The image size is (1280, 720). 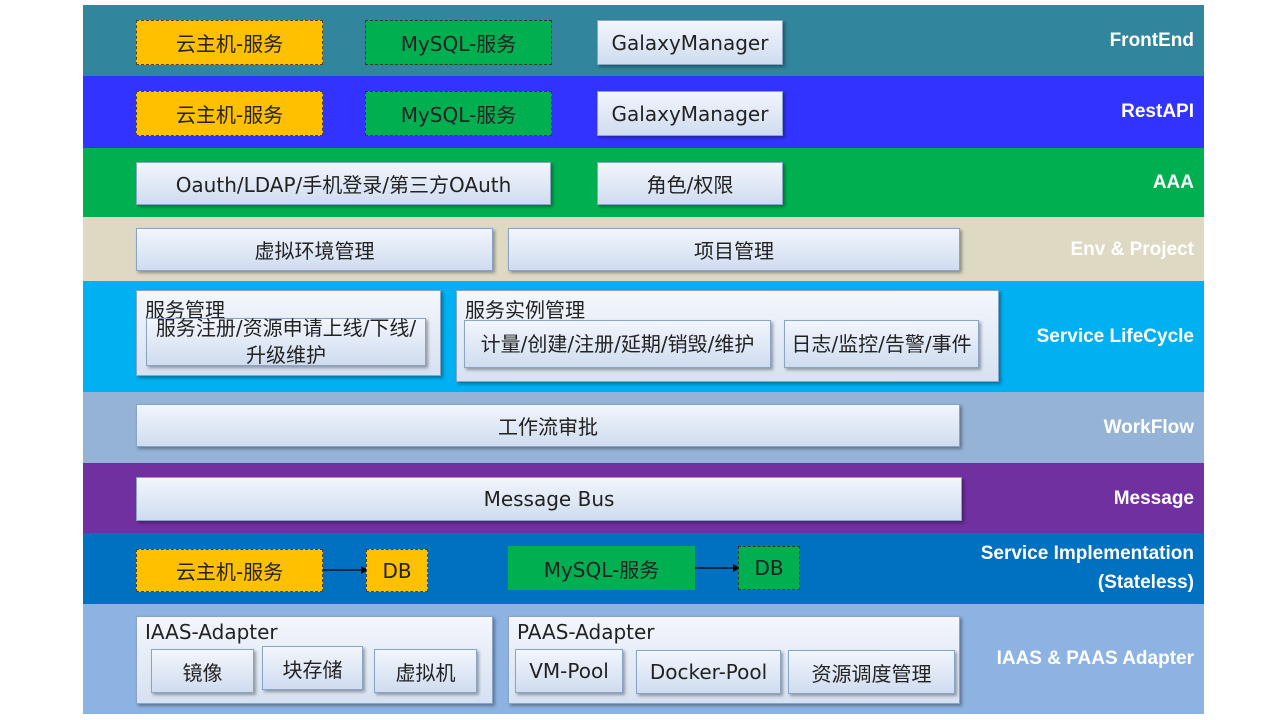 What do you see at coordinates (525, 310) in the screenshot?
I see `instance-mgmt-title: 服务实例管理` at bounding box center [525, 310].